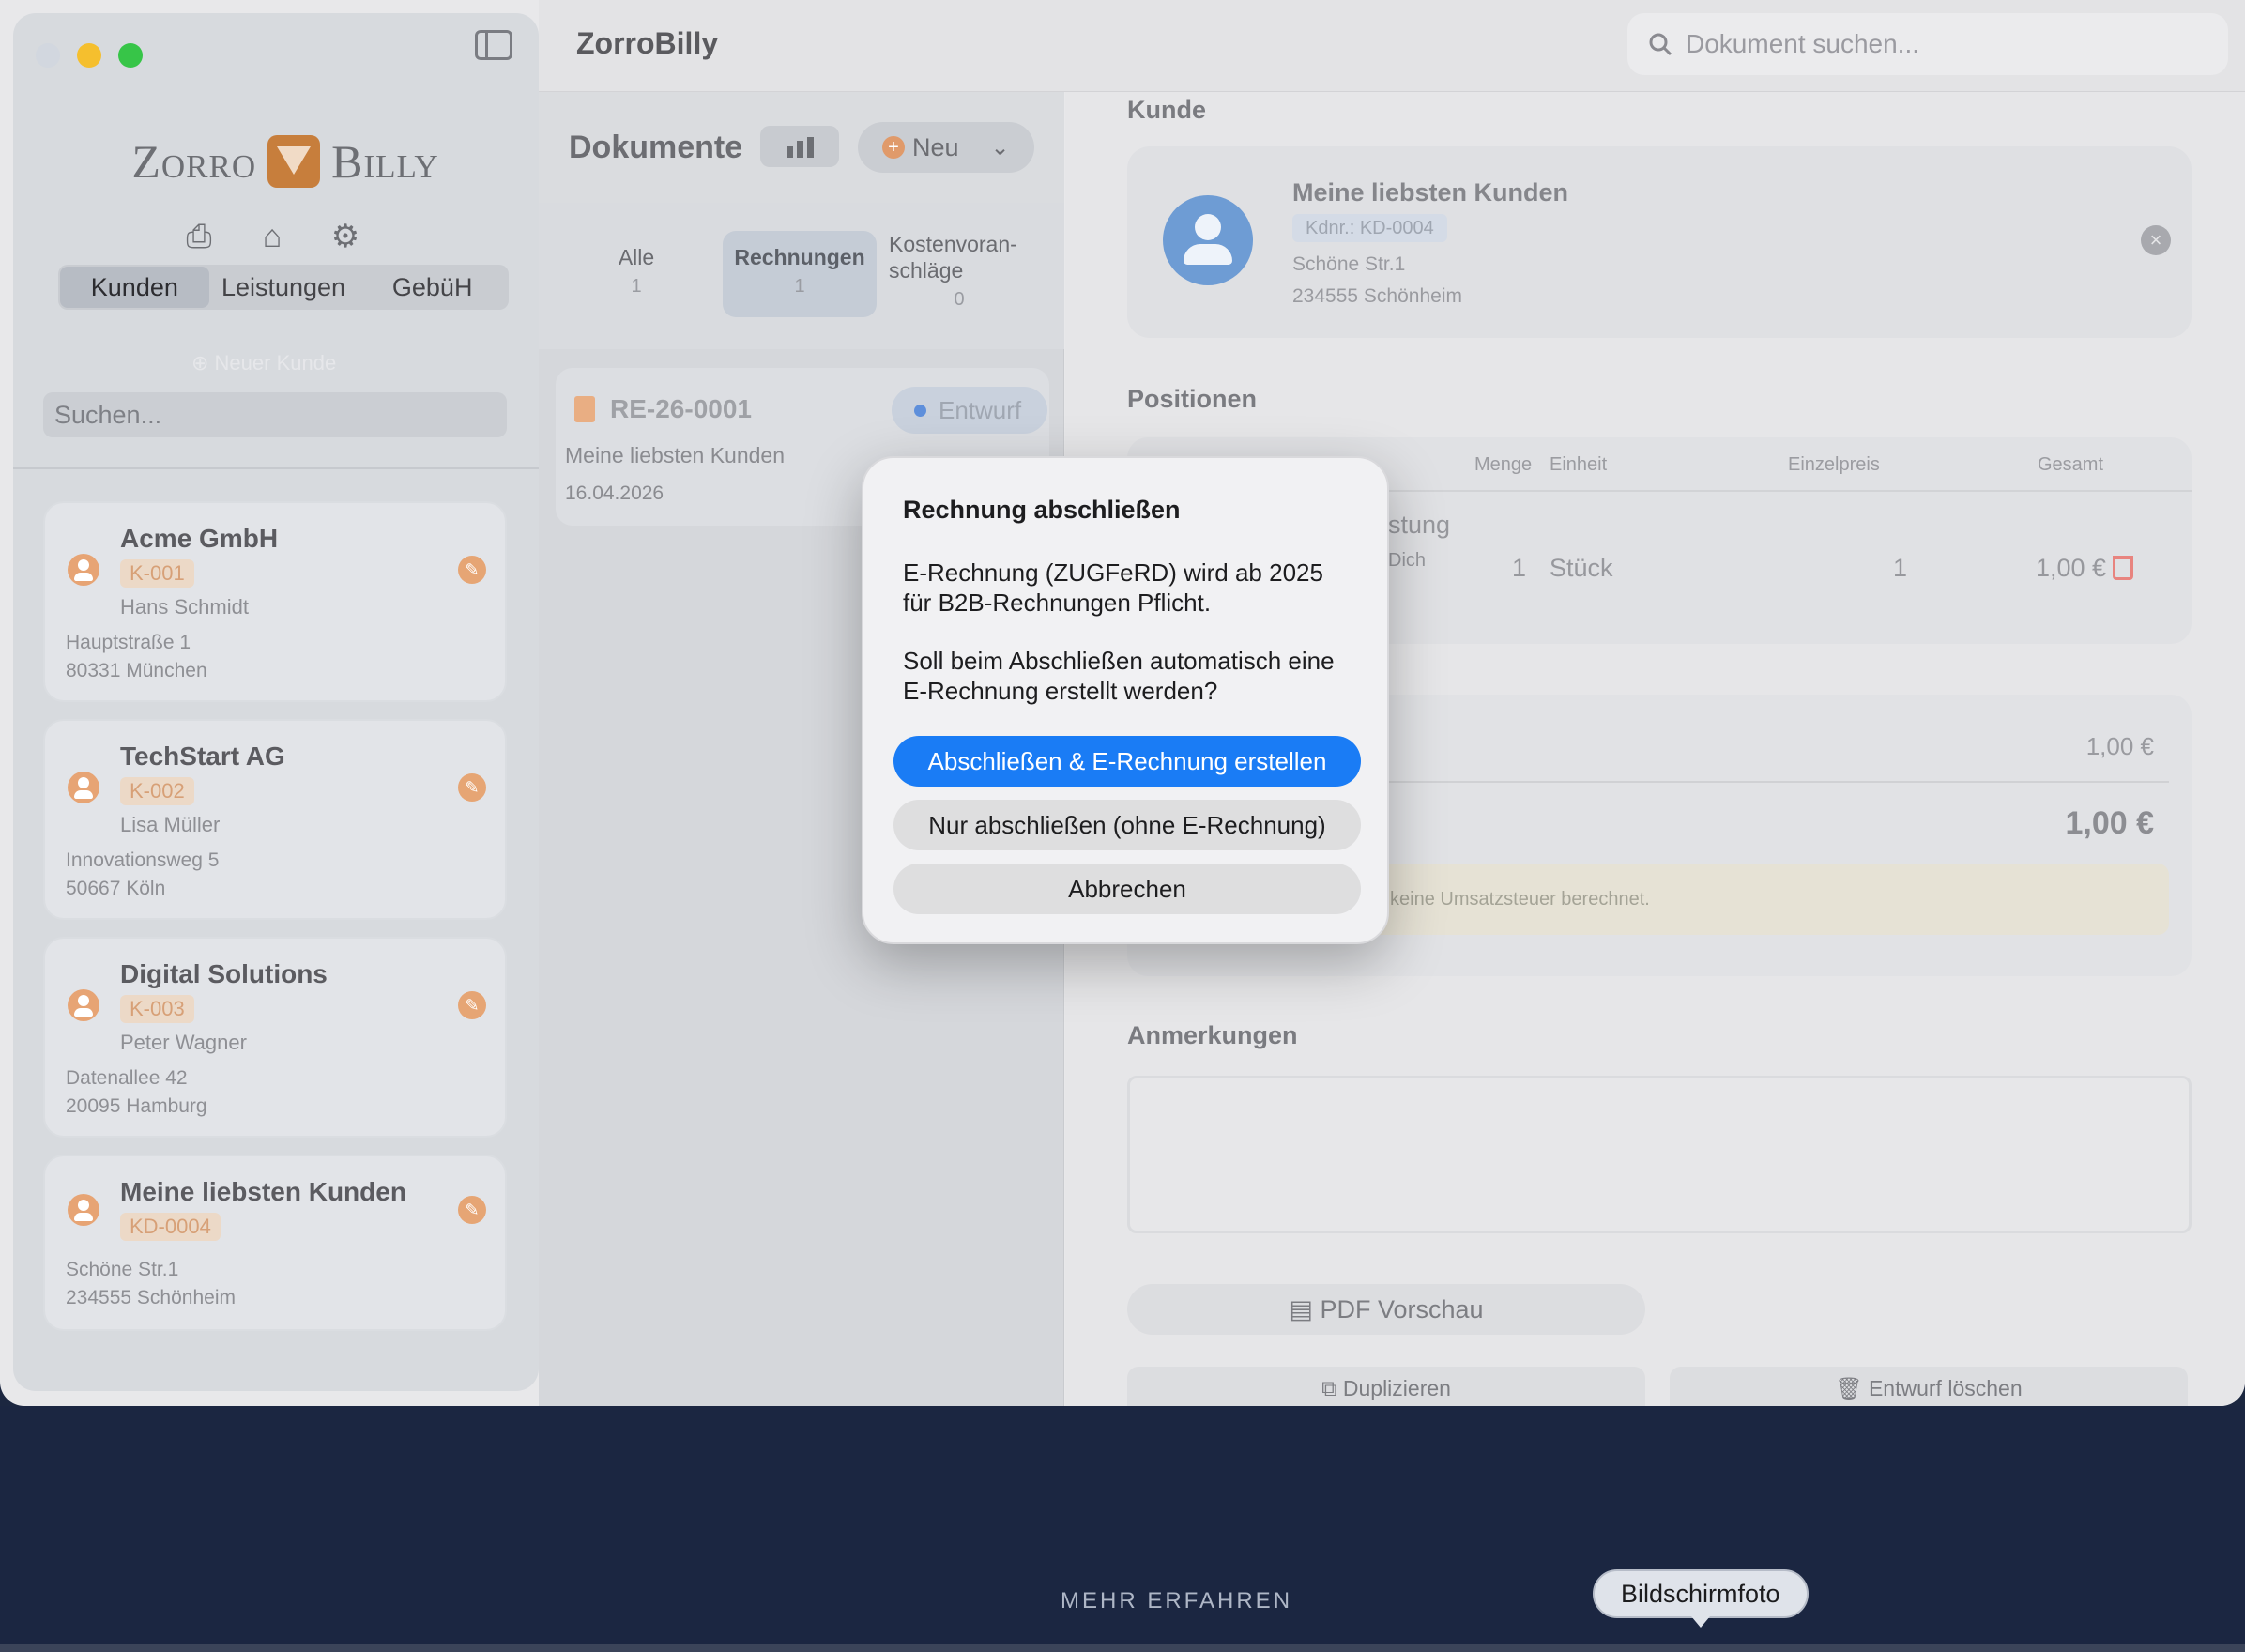 This screenshot has width=2245, height=1652. I want to click on filter-alle: Alle 1, so click(636, 274).